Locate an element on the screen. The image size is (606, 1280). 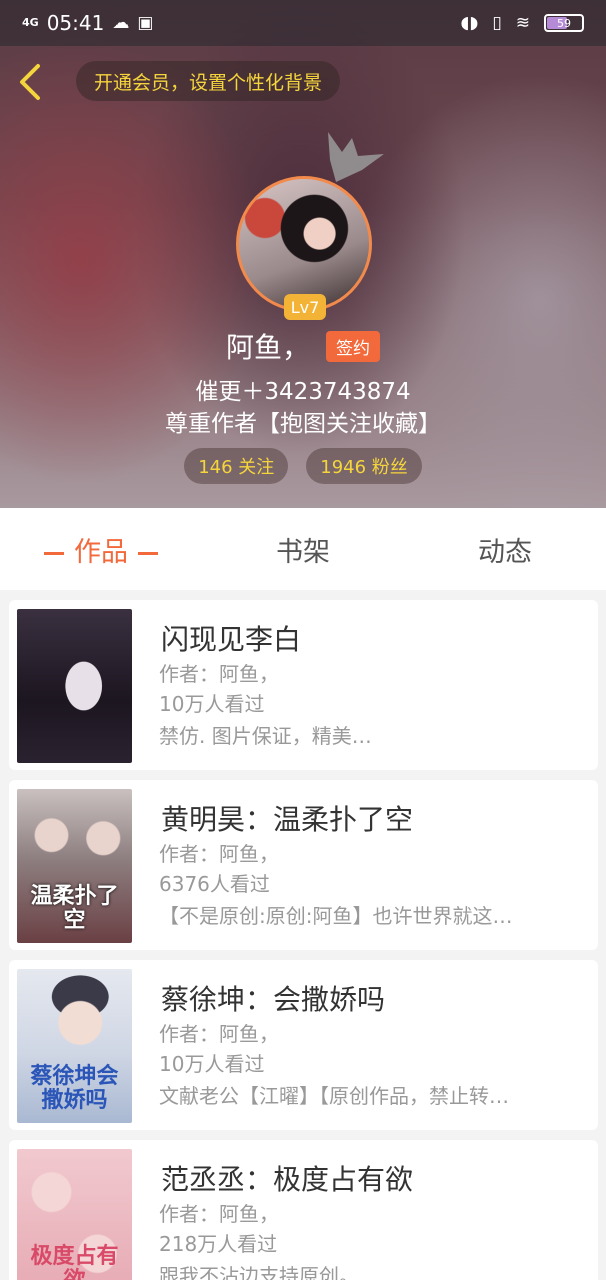
signed-badge: 签约 is located at coordinates (353, 346).